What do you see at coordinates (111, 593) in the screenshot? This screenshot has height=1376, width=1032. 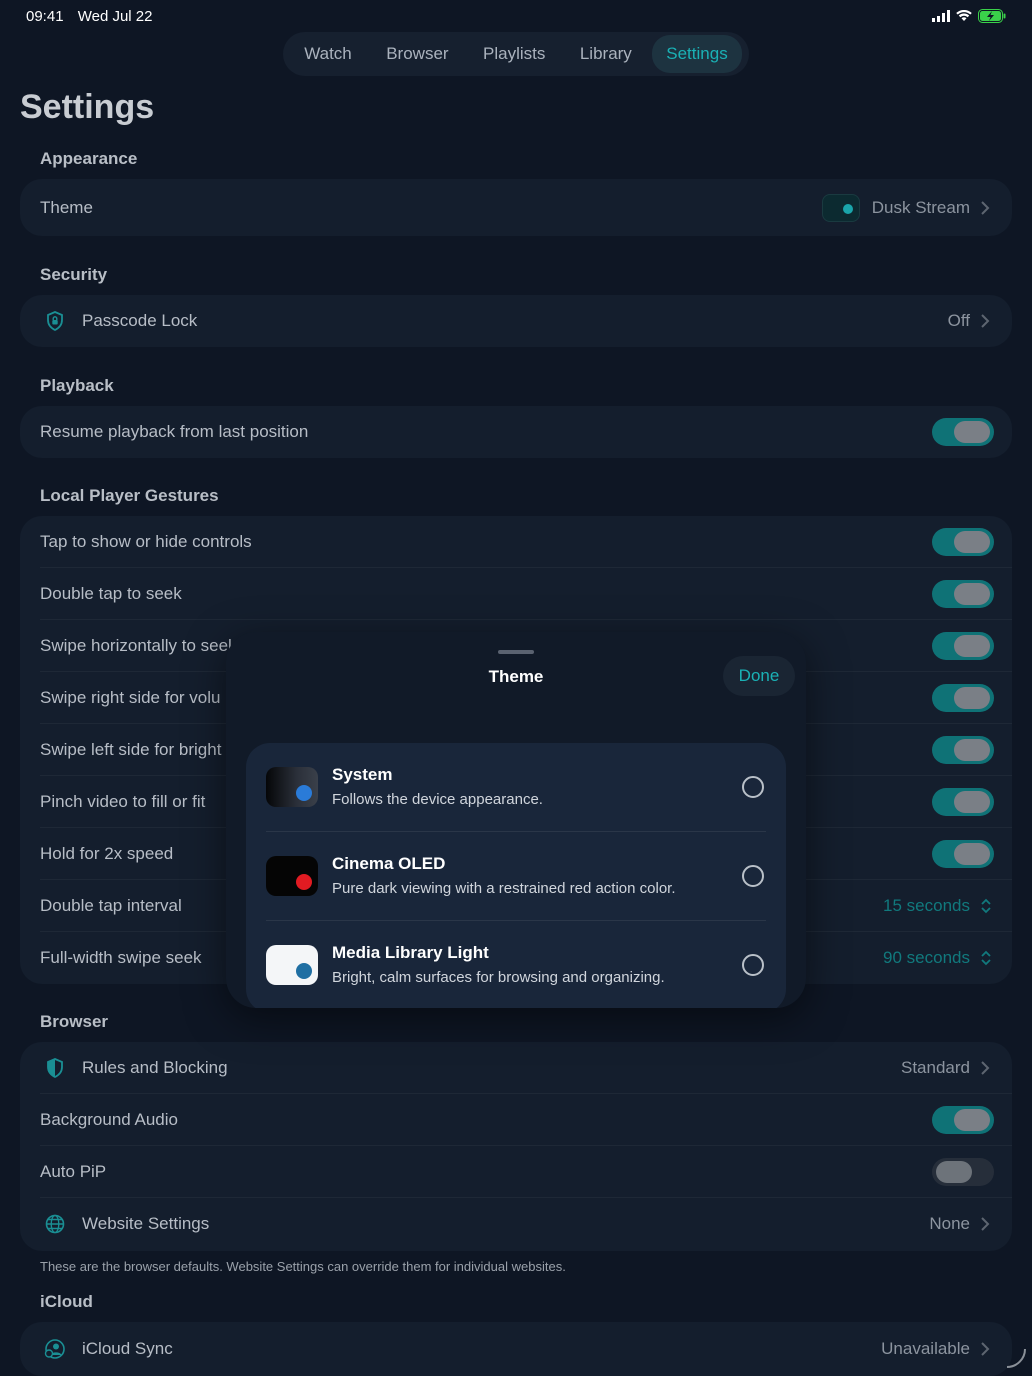 I see `gesture-label: Double tap to seek` at bounding box center [111, 593].